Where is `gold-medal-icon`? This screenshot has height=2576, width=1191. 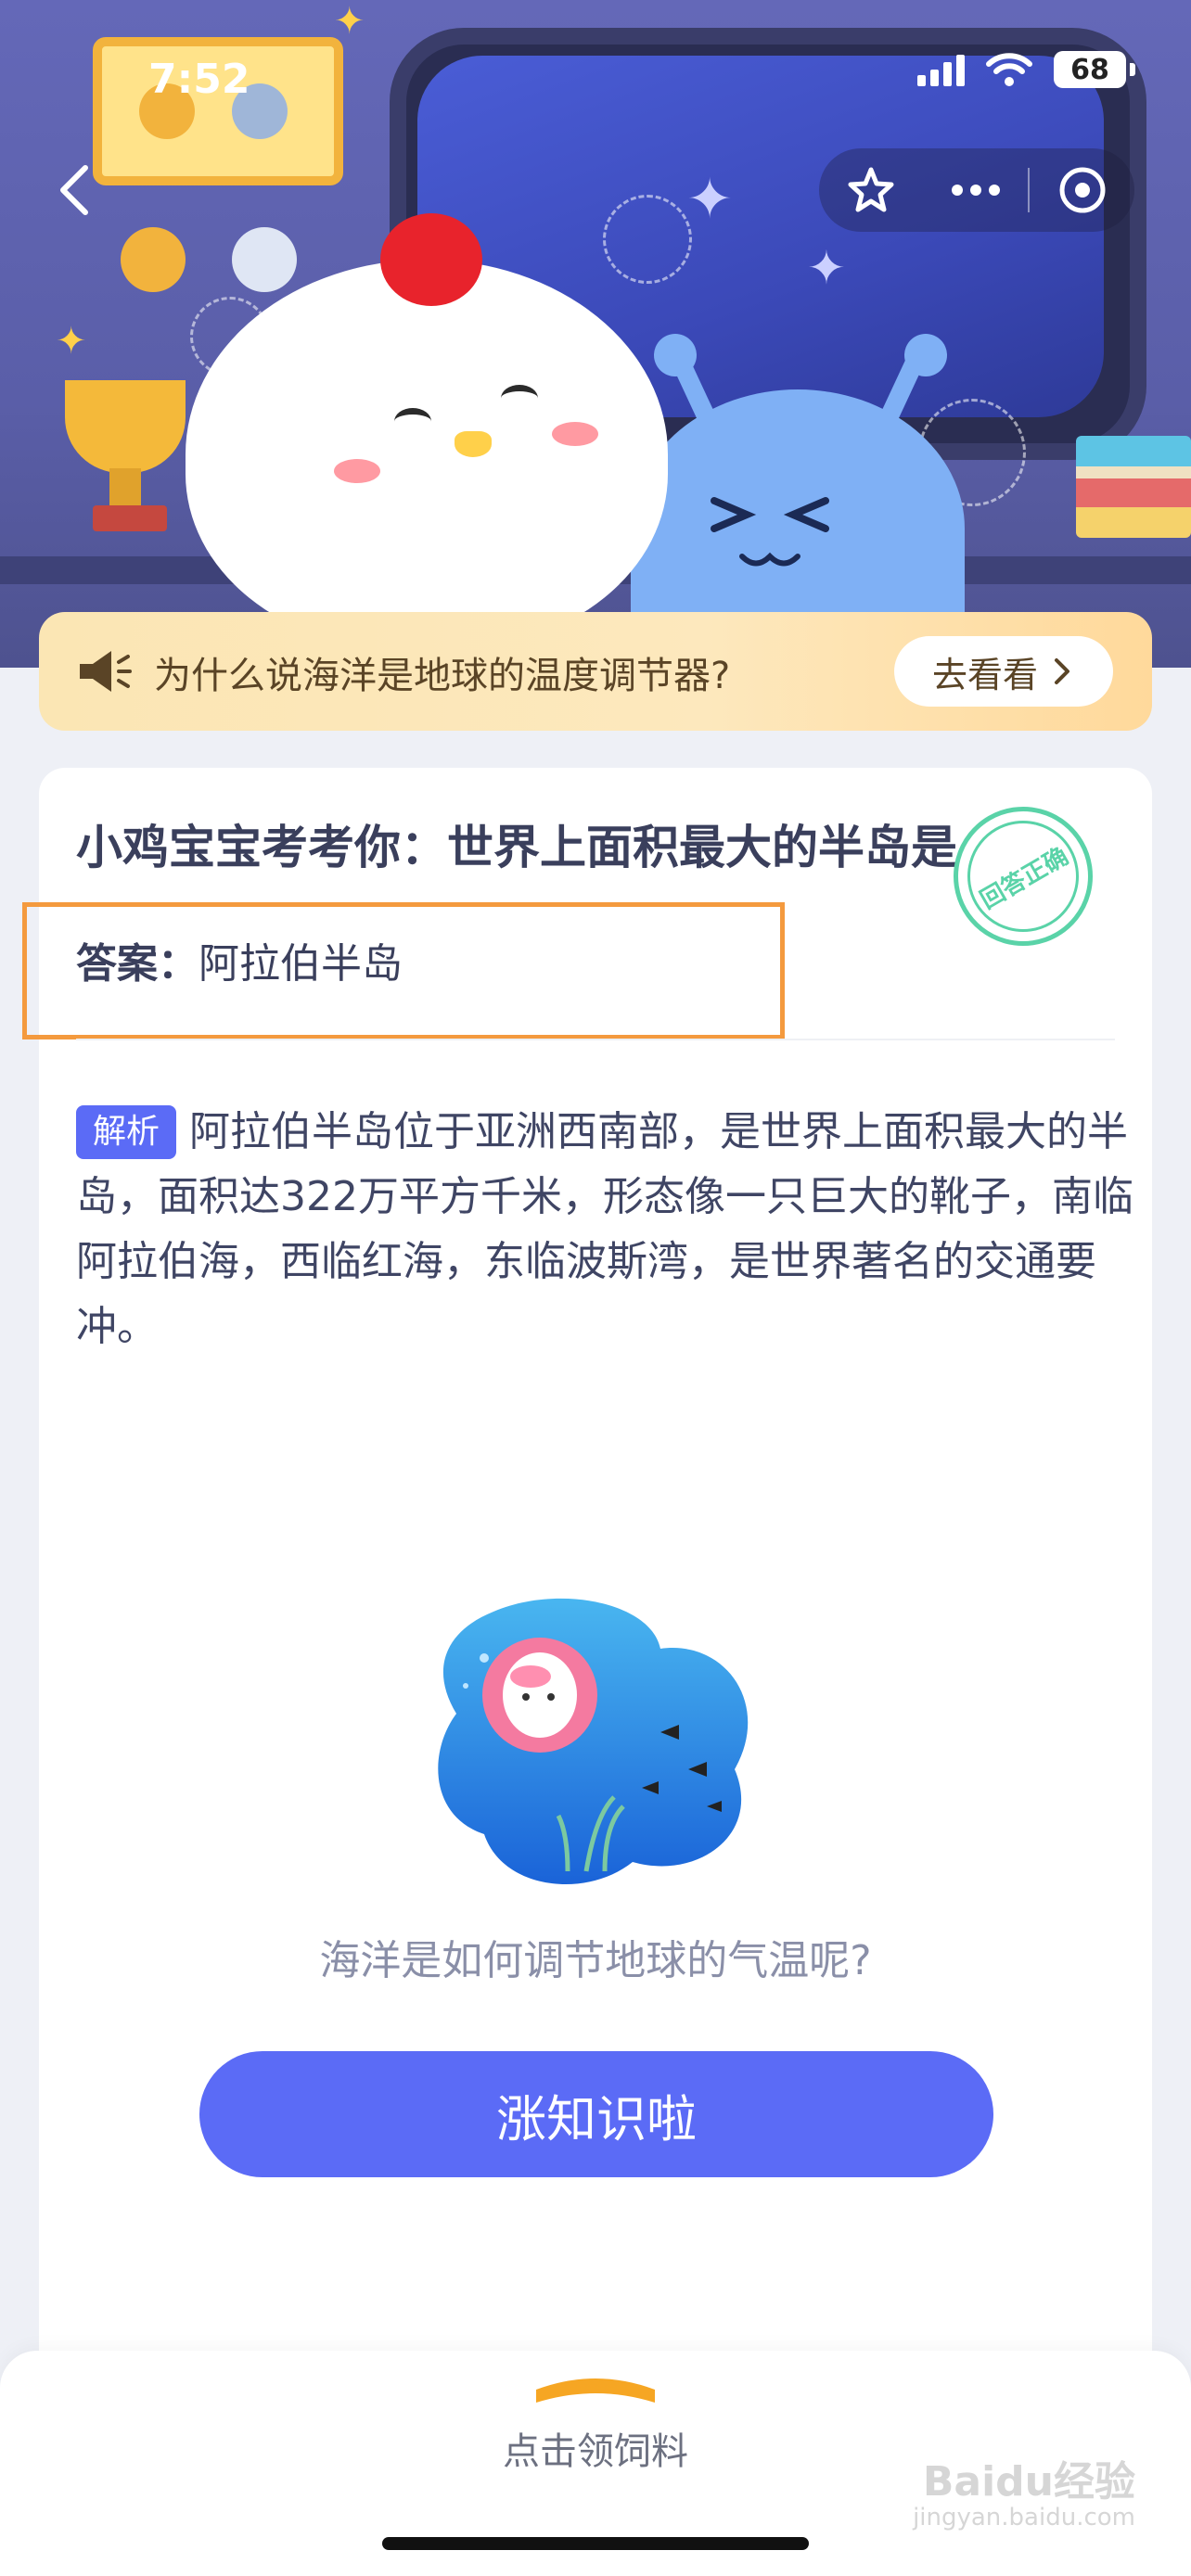
gold-medal-icon is located at coordinates (153, 259).